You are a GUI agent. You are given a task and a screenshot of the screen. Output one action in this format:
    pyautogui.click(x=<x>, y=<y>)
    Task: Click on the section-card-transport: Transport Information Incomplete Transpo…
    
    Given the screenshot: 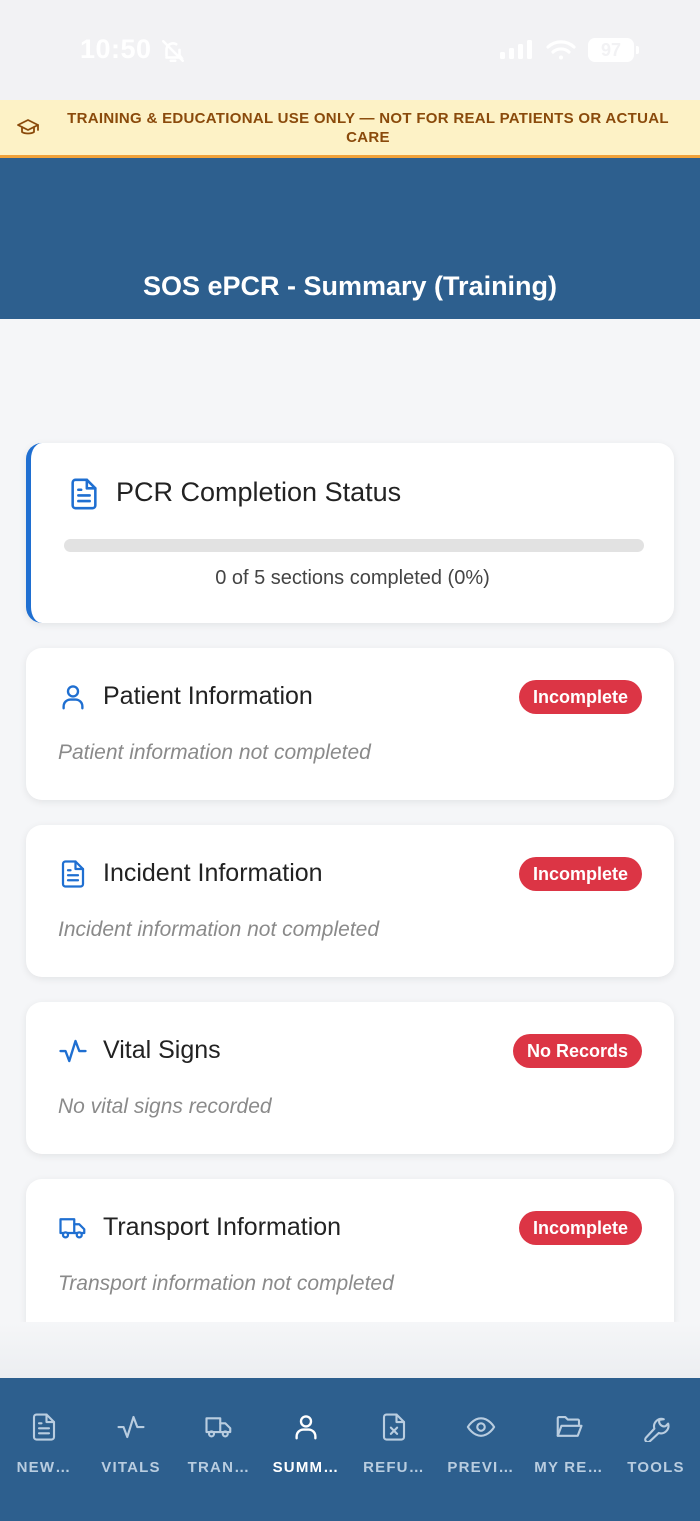 What is the action you would take?
    pyautogui.click(x=350, y=1251)
    